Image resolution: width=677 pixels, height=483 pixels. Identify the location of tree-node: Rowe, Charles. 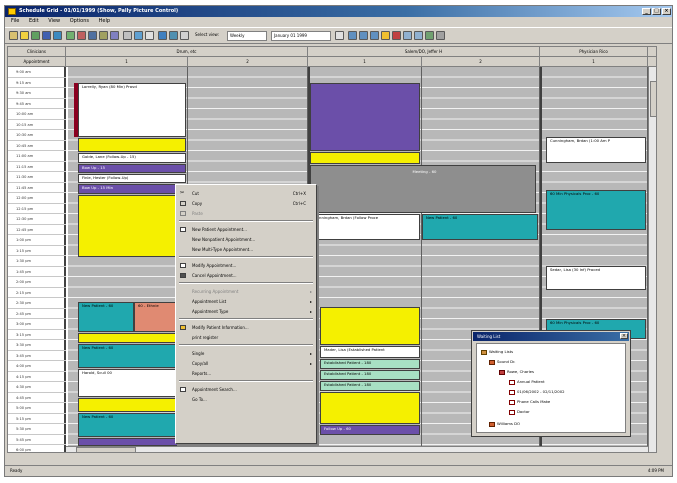
(516, 372).